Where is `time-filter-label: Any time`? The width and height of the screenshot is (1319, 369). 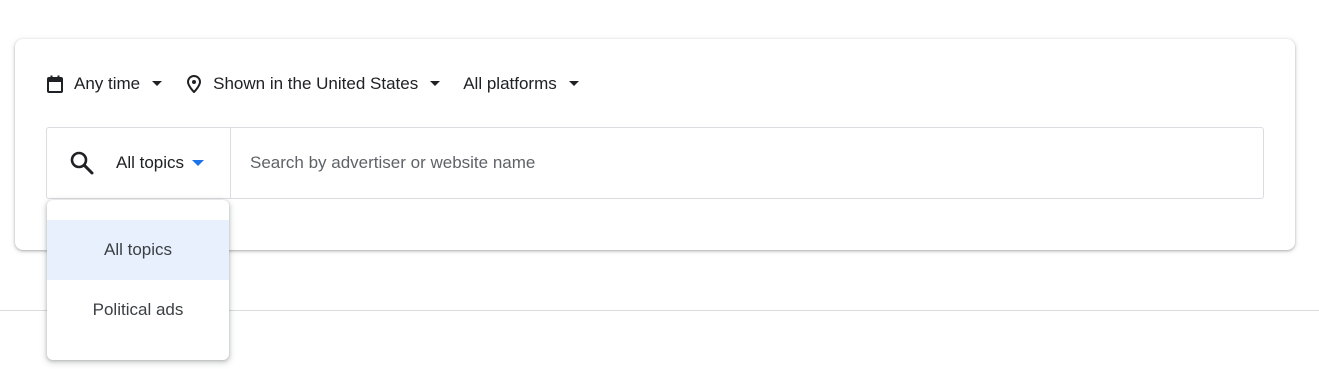
time-filter-label: Any time is located at coordinates (107, 83).